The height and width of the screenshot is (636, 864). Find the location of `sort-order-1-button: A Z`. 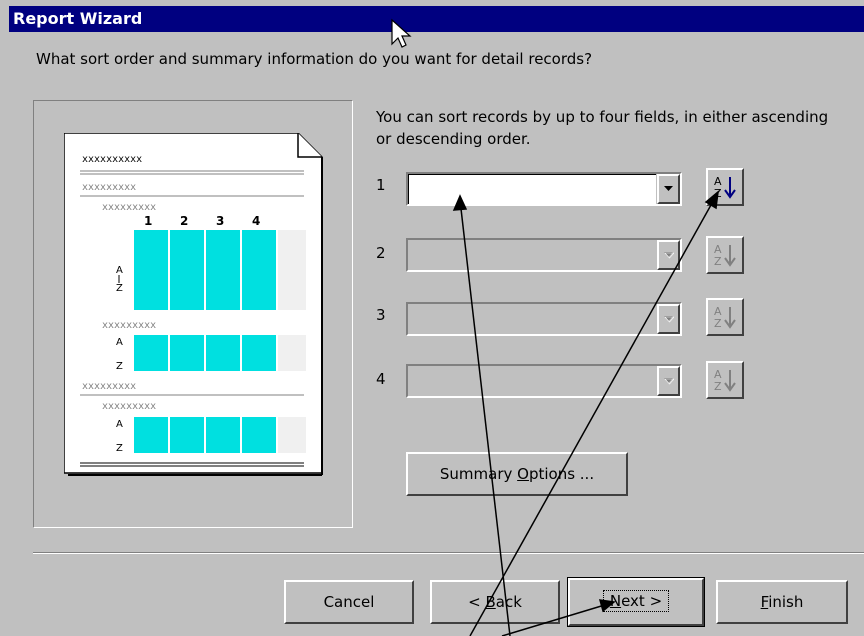

sort-order-1-button: A Z is located at coordinates (725, 187).